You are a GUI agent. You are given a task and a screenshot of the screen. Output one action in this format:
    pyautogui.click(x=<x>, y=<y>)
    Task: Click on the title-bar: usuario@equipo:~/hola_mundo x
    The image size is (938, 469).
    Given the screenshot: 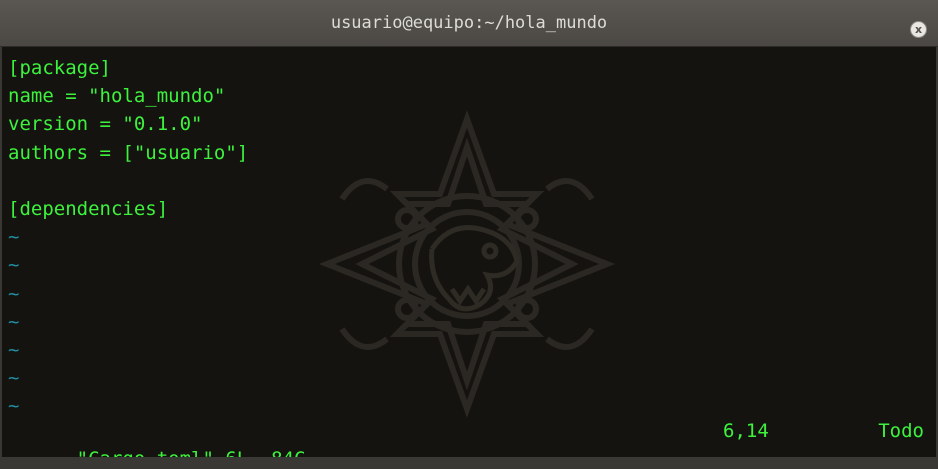 What is the action you would take?
    pyautogui.click(x=469, y=23)
    